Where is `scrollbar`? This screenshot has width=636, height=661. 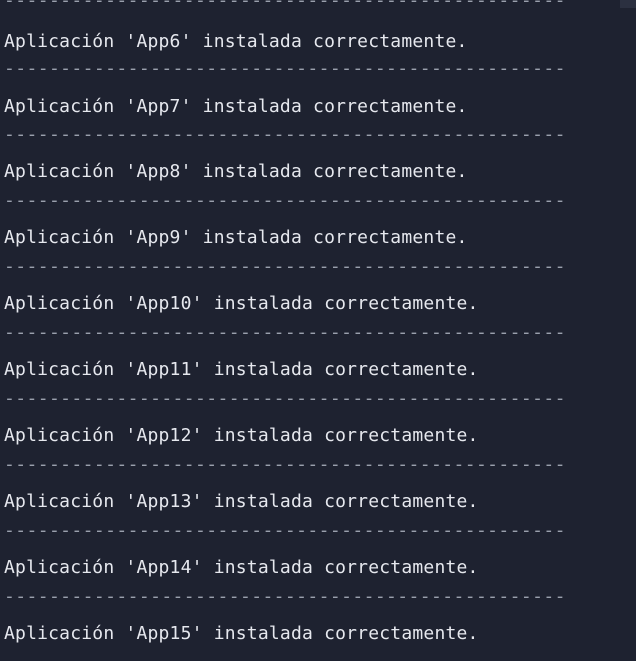
scrollbar is located at coordinates (628, 4).